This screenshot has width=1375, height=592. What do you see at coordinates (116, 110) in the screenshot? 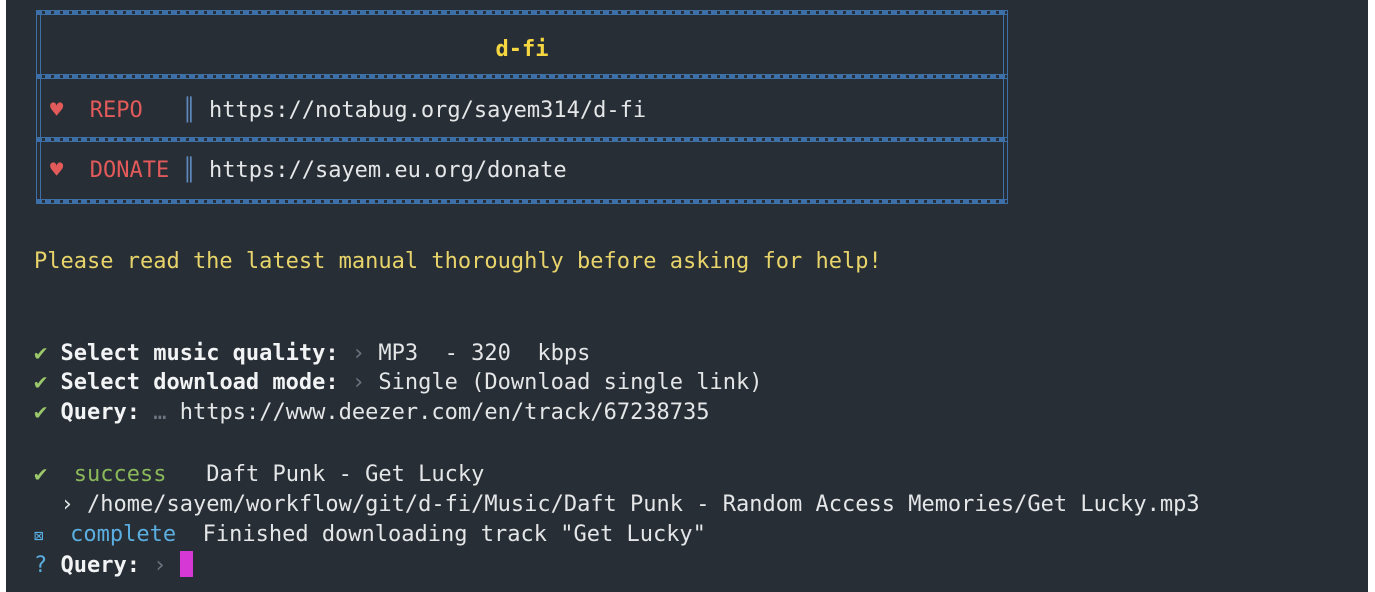
I see `repo-label: REPO` at bounding box center [116, 110].